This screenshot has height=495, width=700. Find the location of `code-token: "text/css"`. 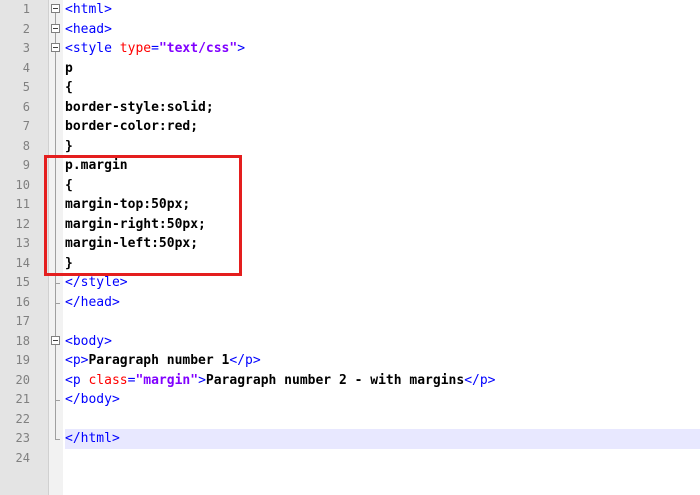

code-token: "text/css" is located at coordinates (198, 48).